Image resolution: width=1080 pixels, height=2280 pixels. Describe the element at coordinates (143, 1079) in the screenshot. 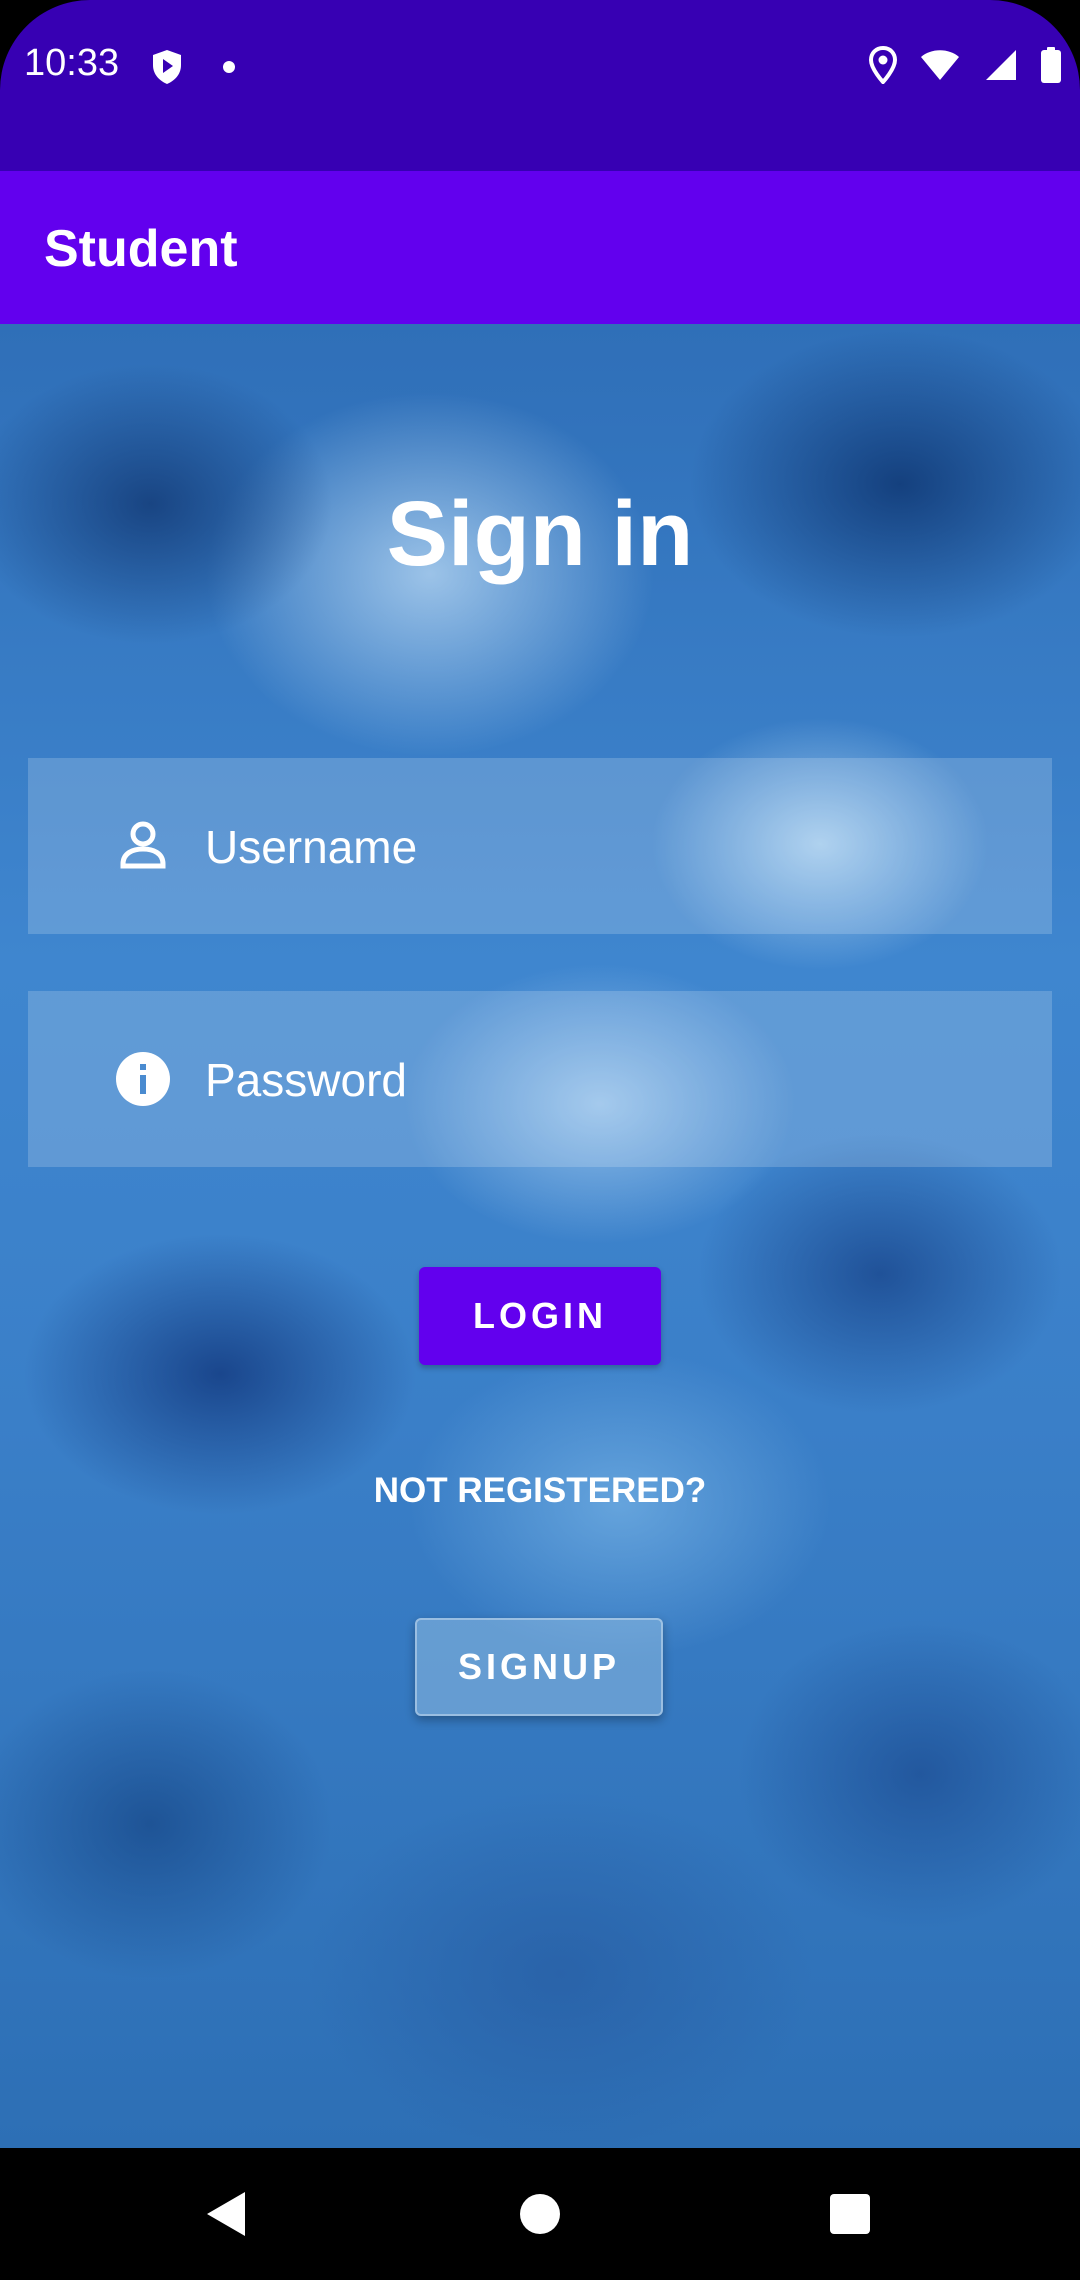

I see `info-icon` at that location.